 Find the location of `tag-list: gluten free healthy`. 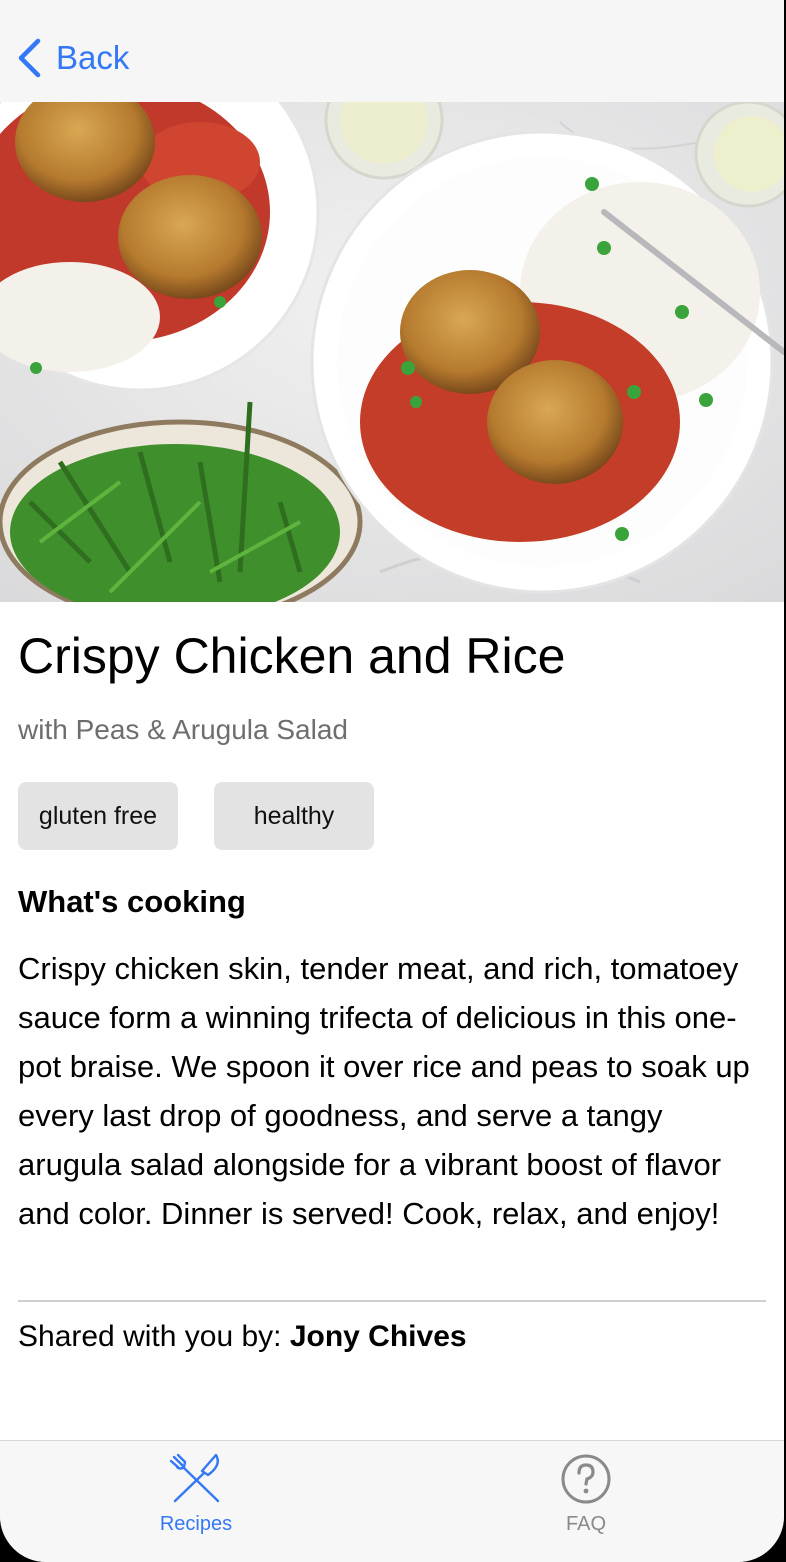

tag-list: gluten free healthy is located at coordinates (196, 816).